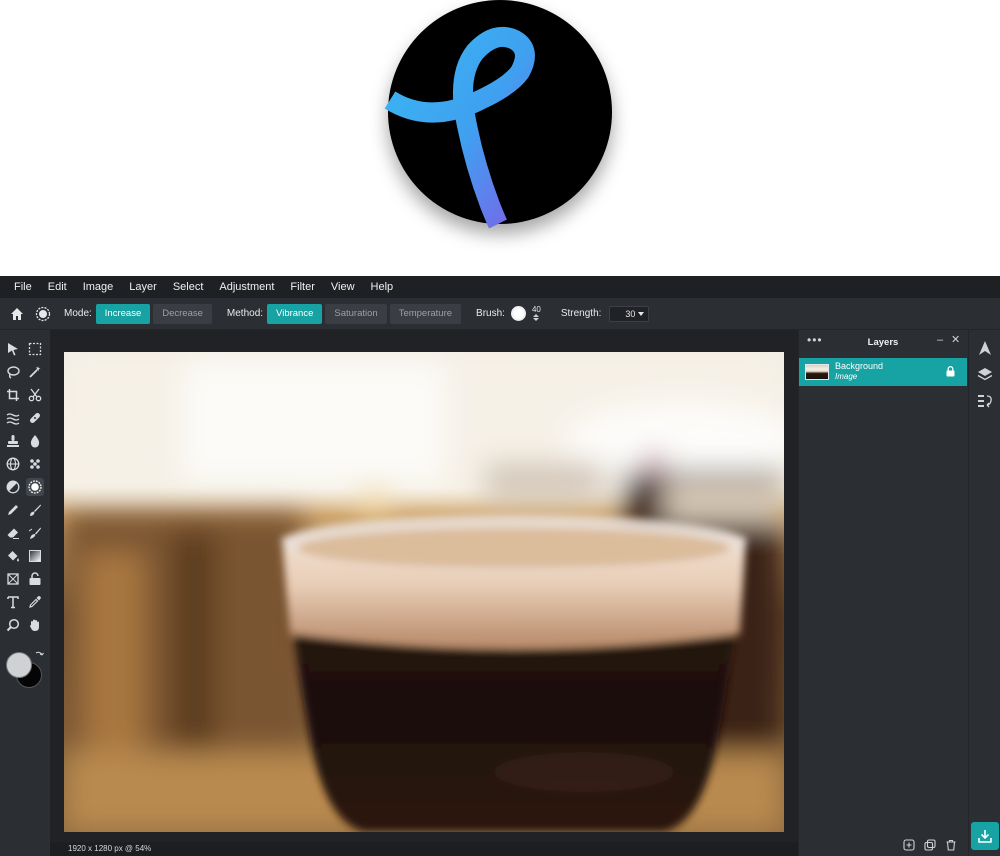 This screenshot has width=1000, height=856. What do you see at coordinates (940, 340) in the screenshot?
I see `minimize-icon: –` at bounding box center [940, 340].